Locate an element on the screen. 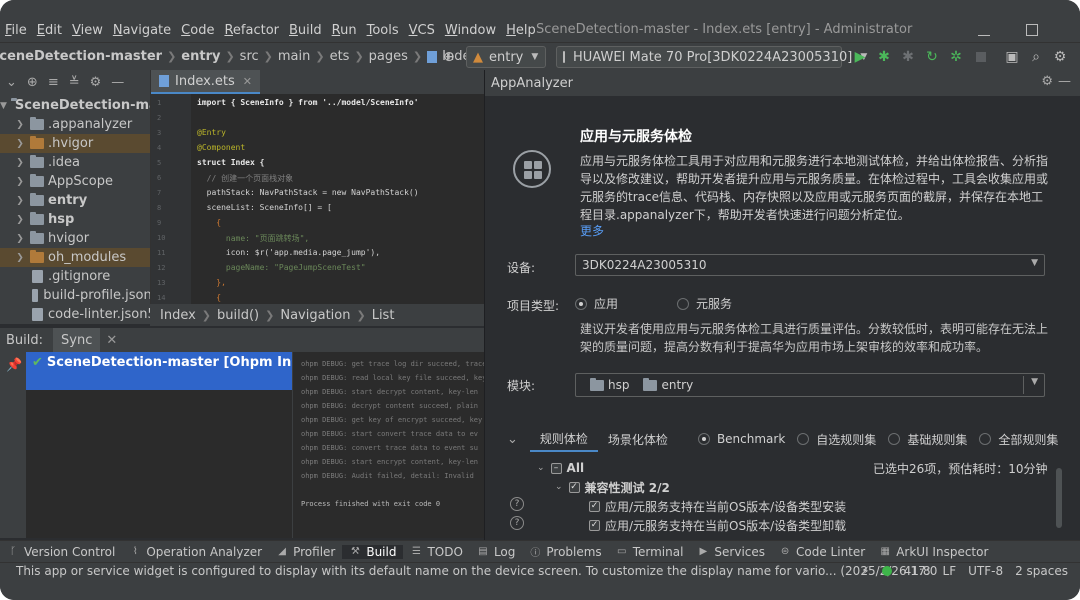  code-crumb-build: build() is located at coordinates (238, 315).